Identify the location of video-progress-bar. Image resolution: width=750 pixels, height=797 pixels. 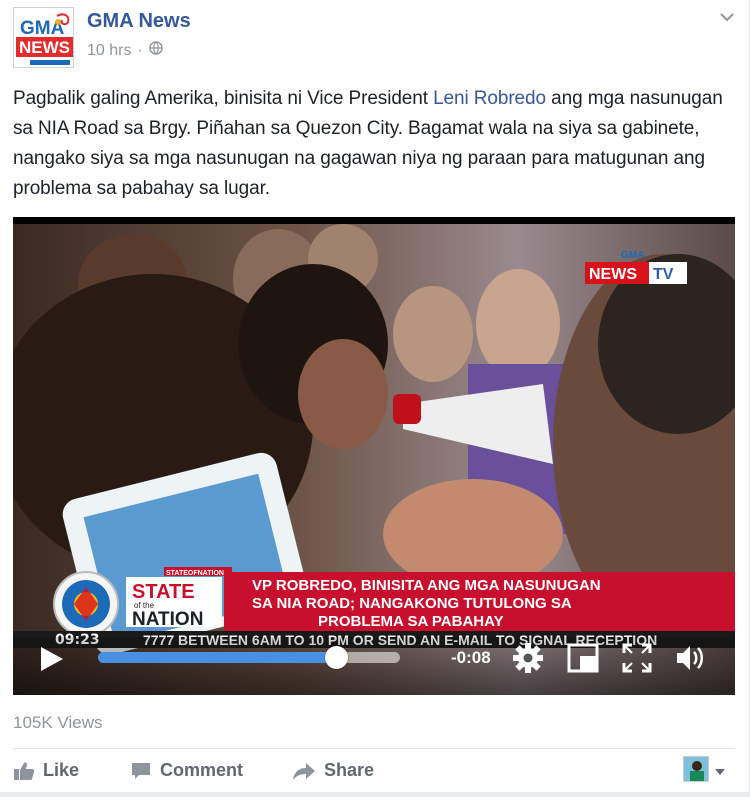
(249, 657).